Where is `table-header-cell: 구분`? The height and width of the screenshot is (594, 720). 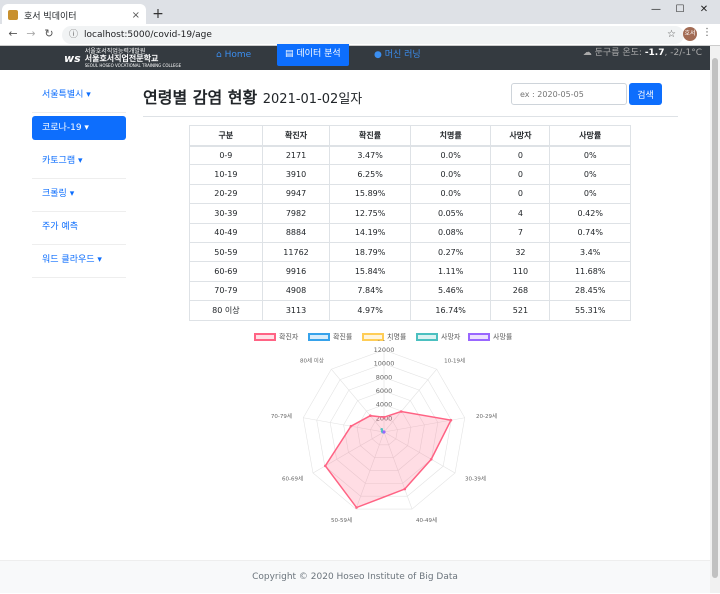 table-header-cell: 구분 is located at coordinates (226, 136).